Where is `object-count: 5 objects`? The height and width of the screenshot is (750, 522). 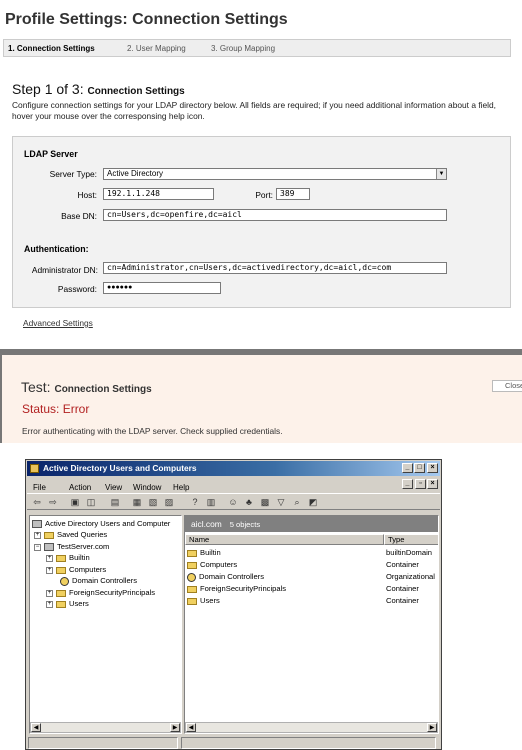 object-count: 5 objects is located at coordinates (245, 524).